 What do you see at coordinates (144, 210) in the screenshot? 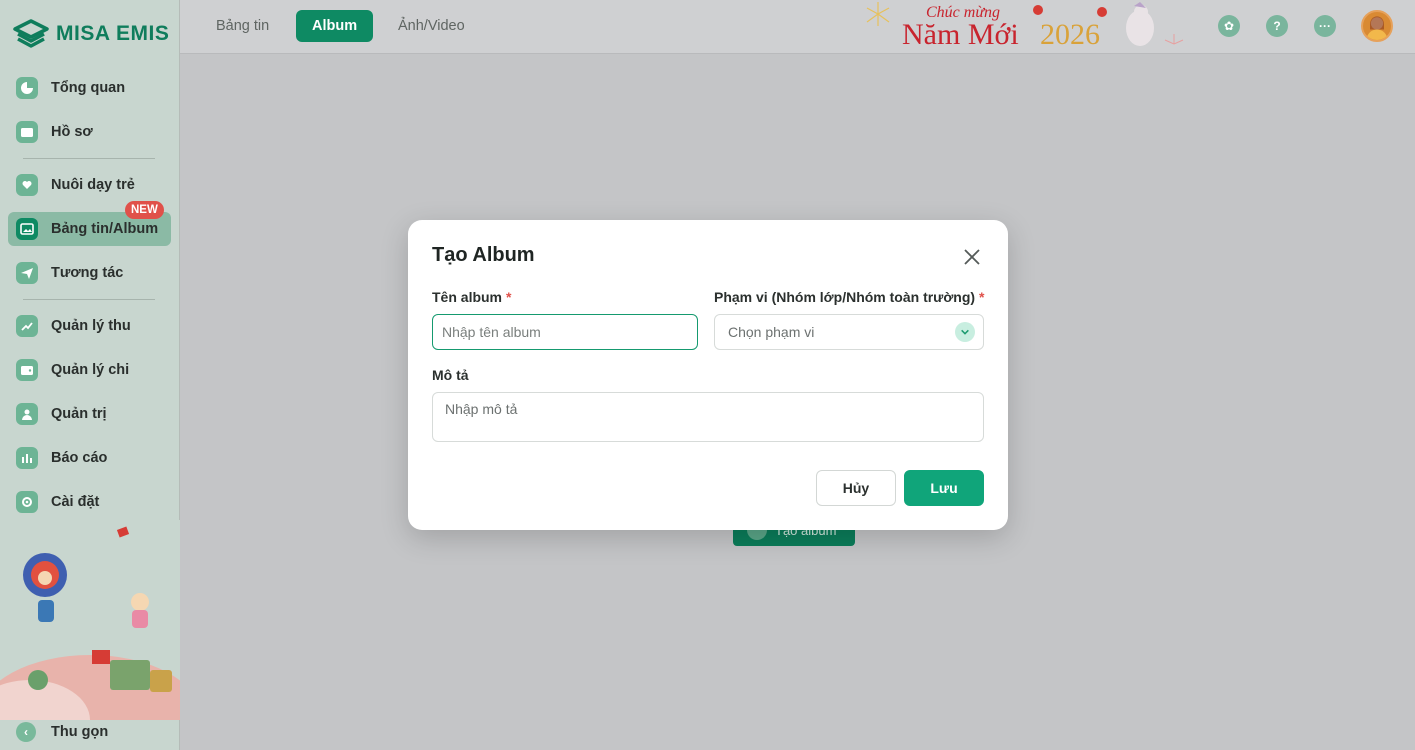
I see `new-badge: NEW` at bounding box center [144, 210].